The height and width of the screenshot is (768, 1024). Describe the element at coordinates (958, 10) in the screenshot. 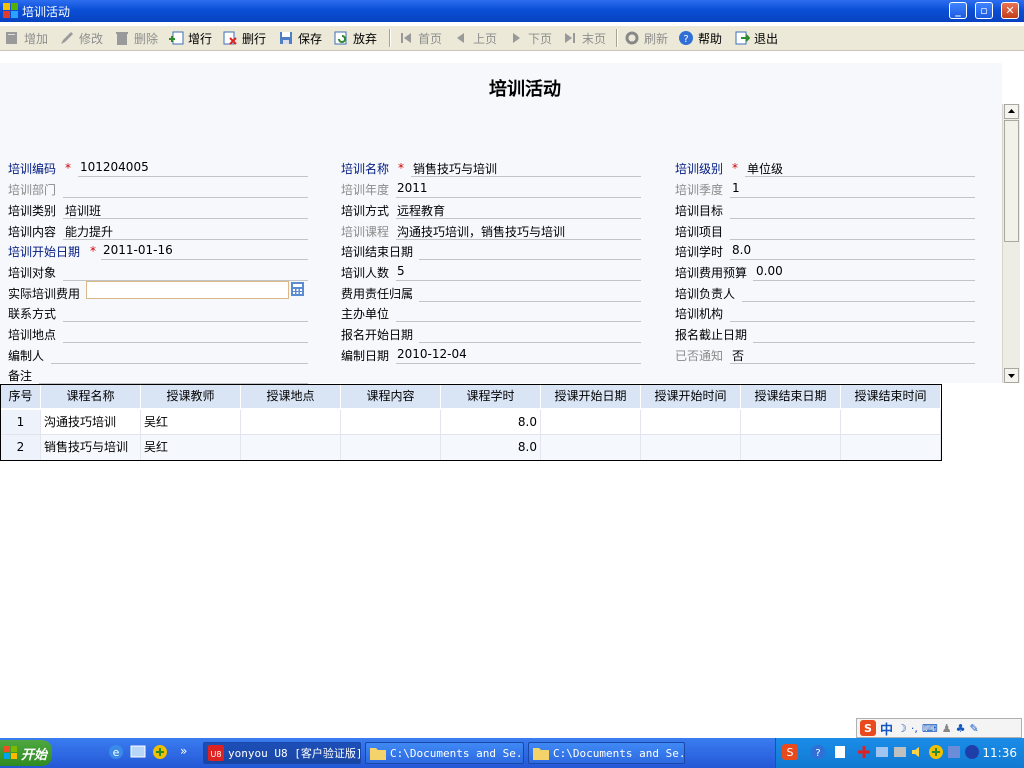

I see `minimize-button: _` at that location.